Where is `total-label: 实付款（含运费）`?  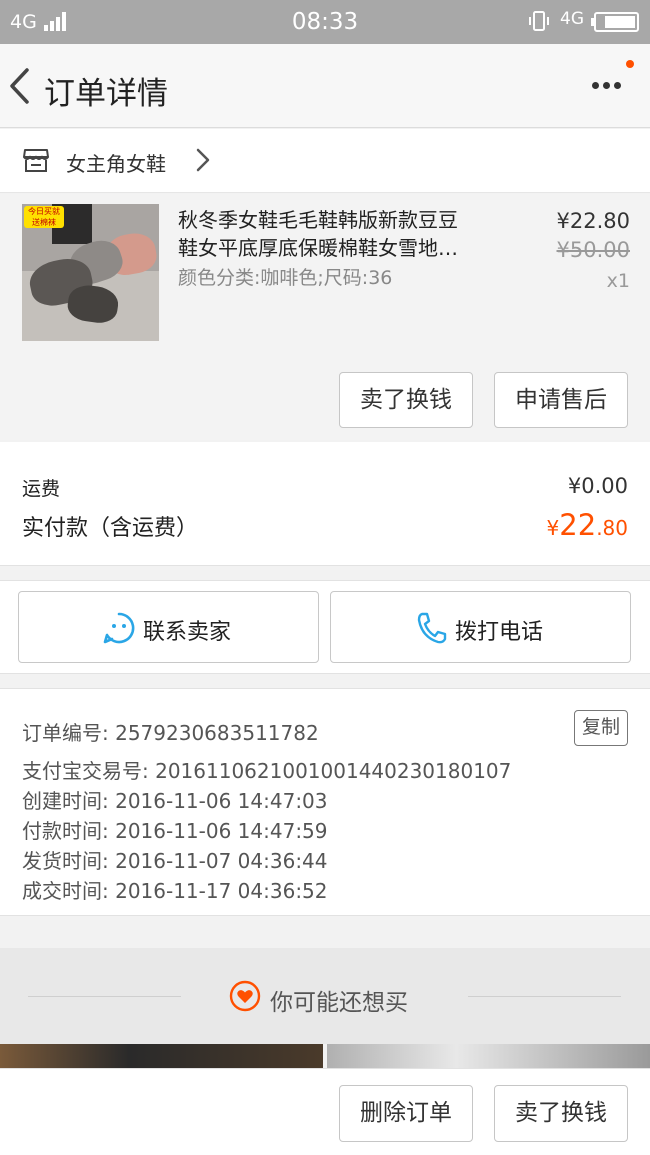
total-label: 实付款（含运费） is located at coordinates (110, 528).